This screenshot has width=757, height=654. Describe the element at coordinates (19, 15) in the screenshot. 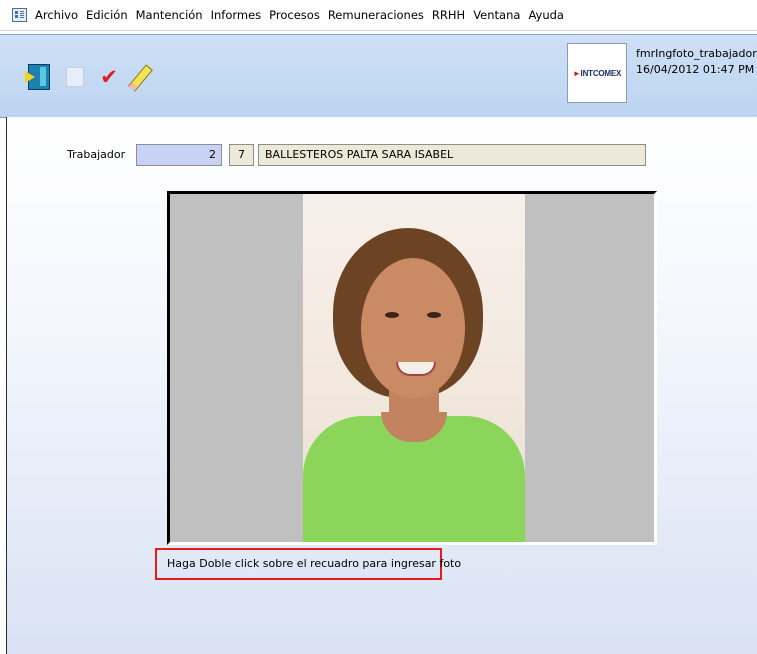

I see `window-menu-icon` at that location.